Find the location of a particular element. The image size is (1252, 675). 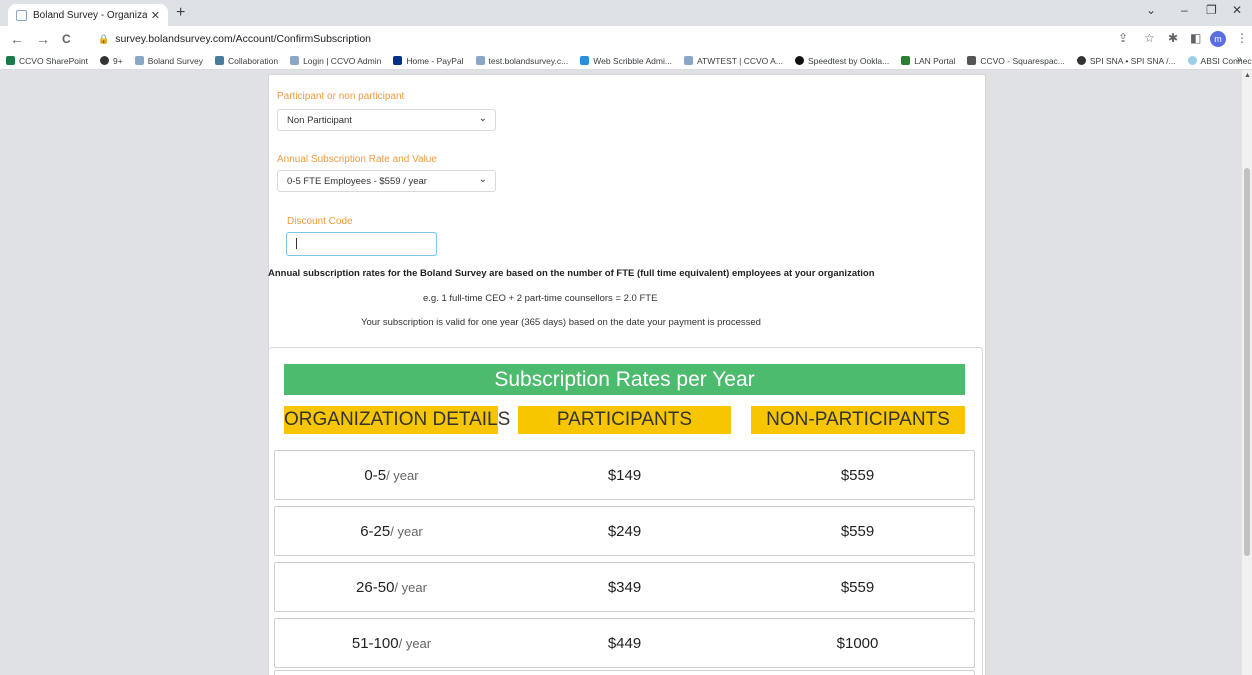

table-row is located at coordinates (624, 672).